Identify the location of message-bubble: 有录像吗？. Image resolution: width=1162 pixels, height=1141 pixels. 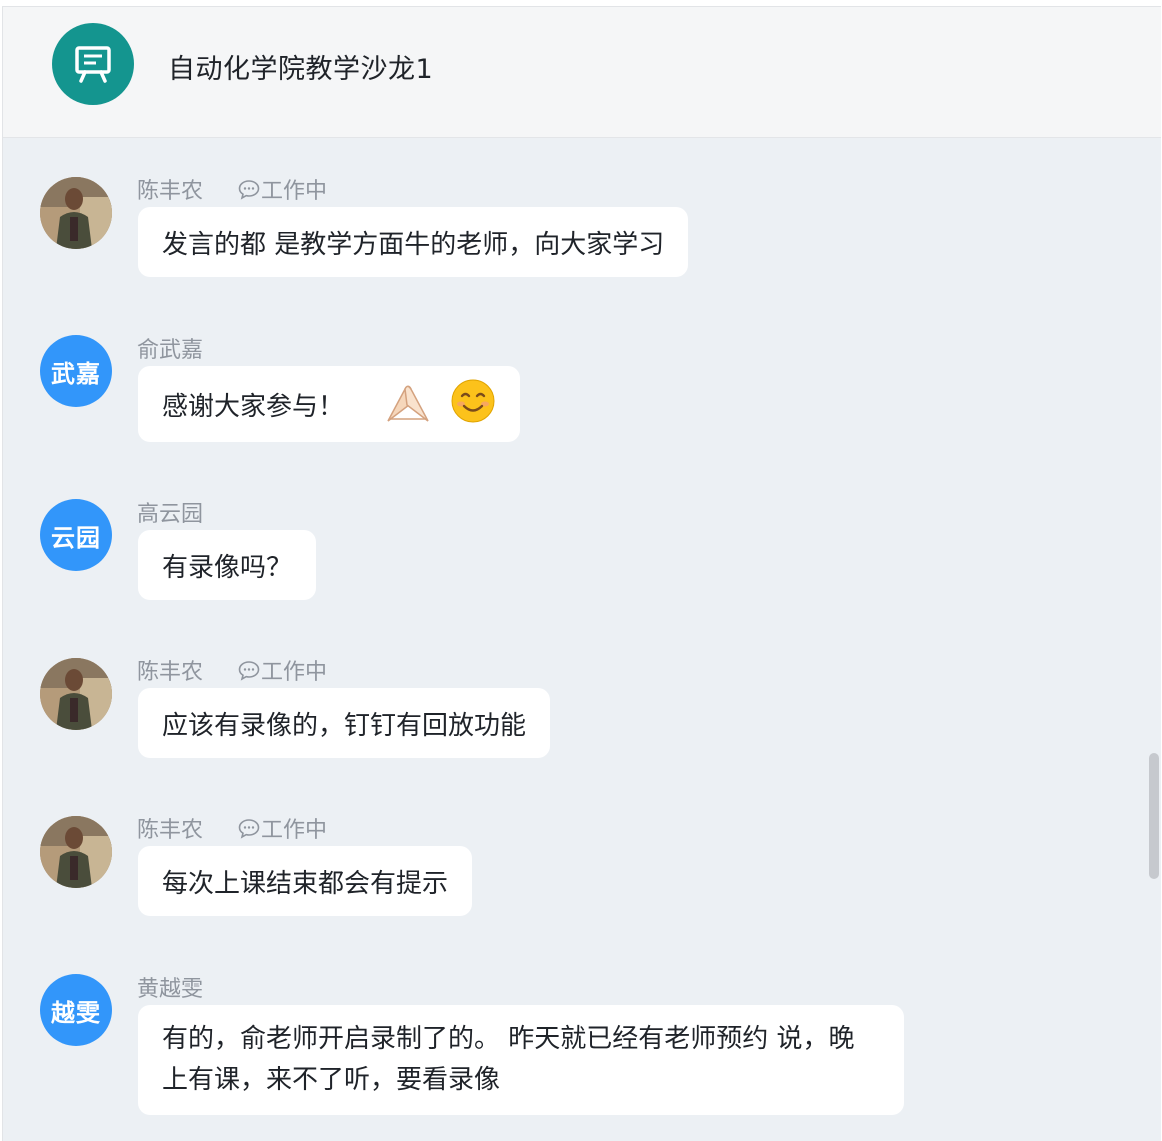
(227, 565).